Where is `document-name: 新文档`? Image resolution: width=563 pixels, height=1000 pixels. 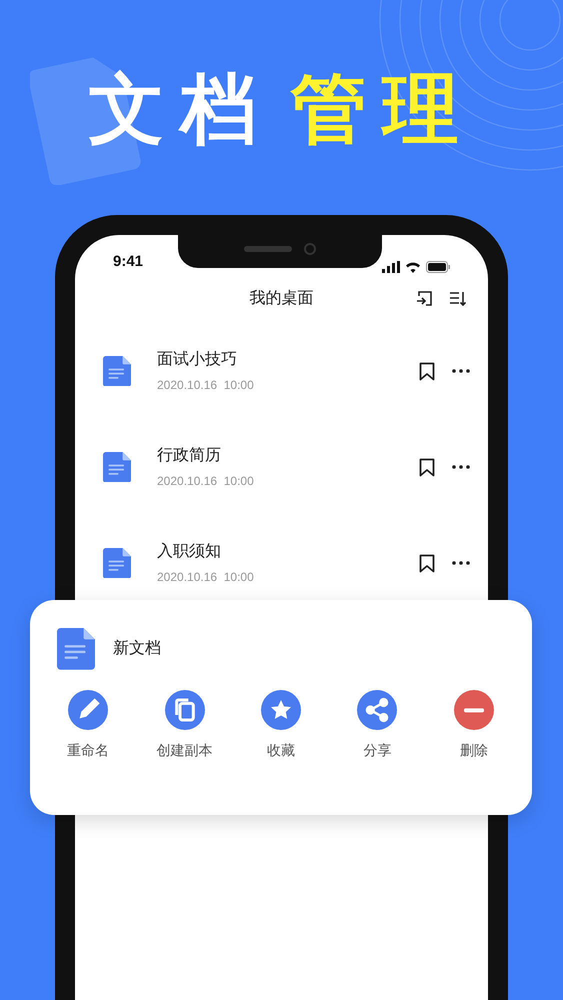
document-name: 新文档 is located at coordinates (137, 648).